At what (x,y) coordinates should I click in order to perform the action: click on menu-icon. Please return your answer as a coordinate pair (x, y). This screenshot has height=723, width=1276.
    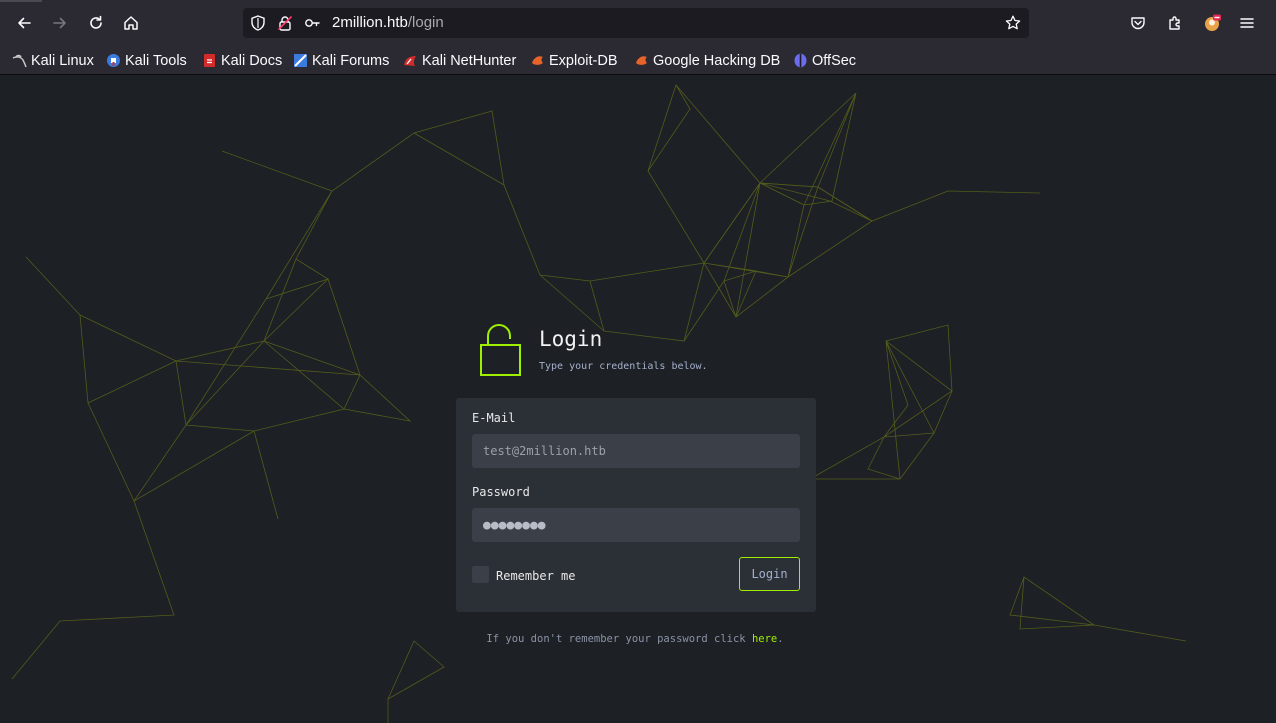
    Looking at the image, I should click on (1247, 23).